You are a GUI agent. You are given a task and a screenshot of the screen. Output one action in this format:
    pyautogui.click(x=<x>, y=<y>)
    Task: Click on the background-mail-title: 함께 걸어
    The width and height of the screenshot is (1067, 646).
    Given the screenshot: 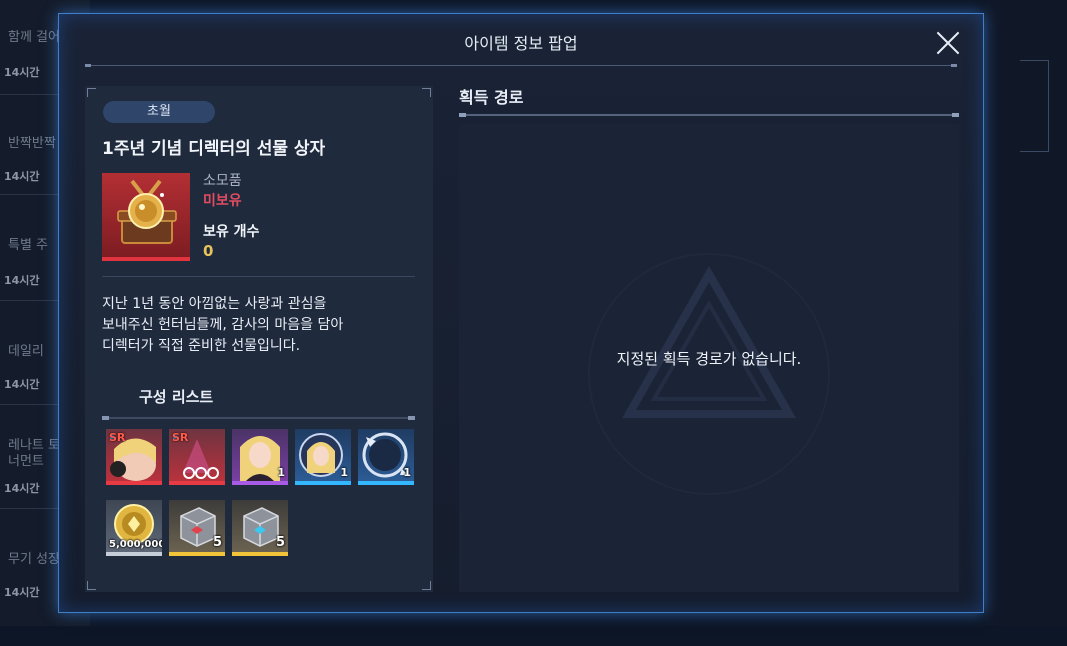 What is the action you would take?
    pyautogui.click(x=34, y=37)
    